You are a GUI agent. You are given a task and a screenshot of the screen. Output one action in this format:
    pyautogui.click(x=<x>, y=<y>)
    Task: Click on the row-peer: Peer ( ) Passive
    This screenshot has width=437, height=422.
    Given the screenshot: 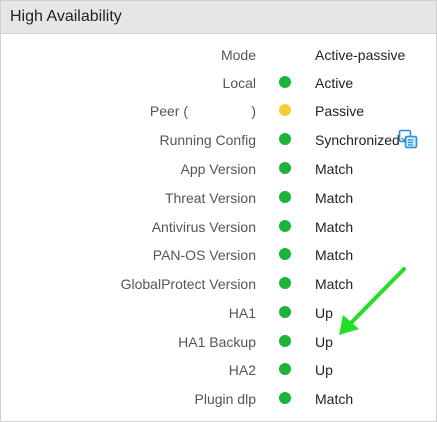 What is the action you would take?
    pyautogui.click(x=218, y=111)
    